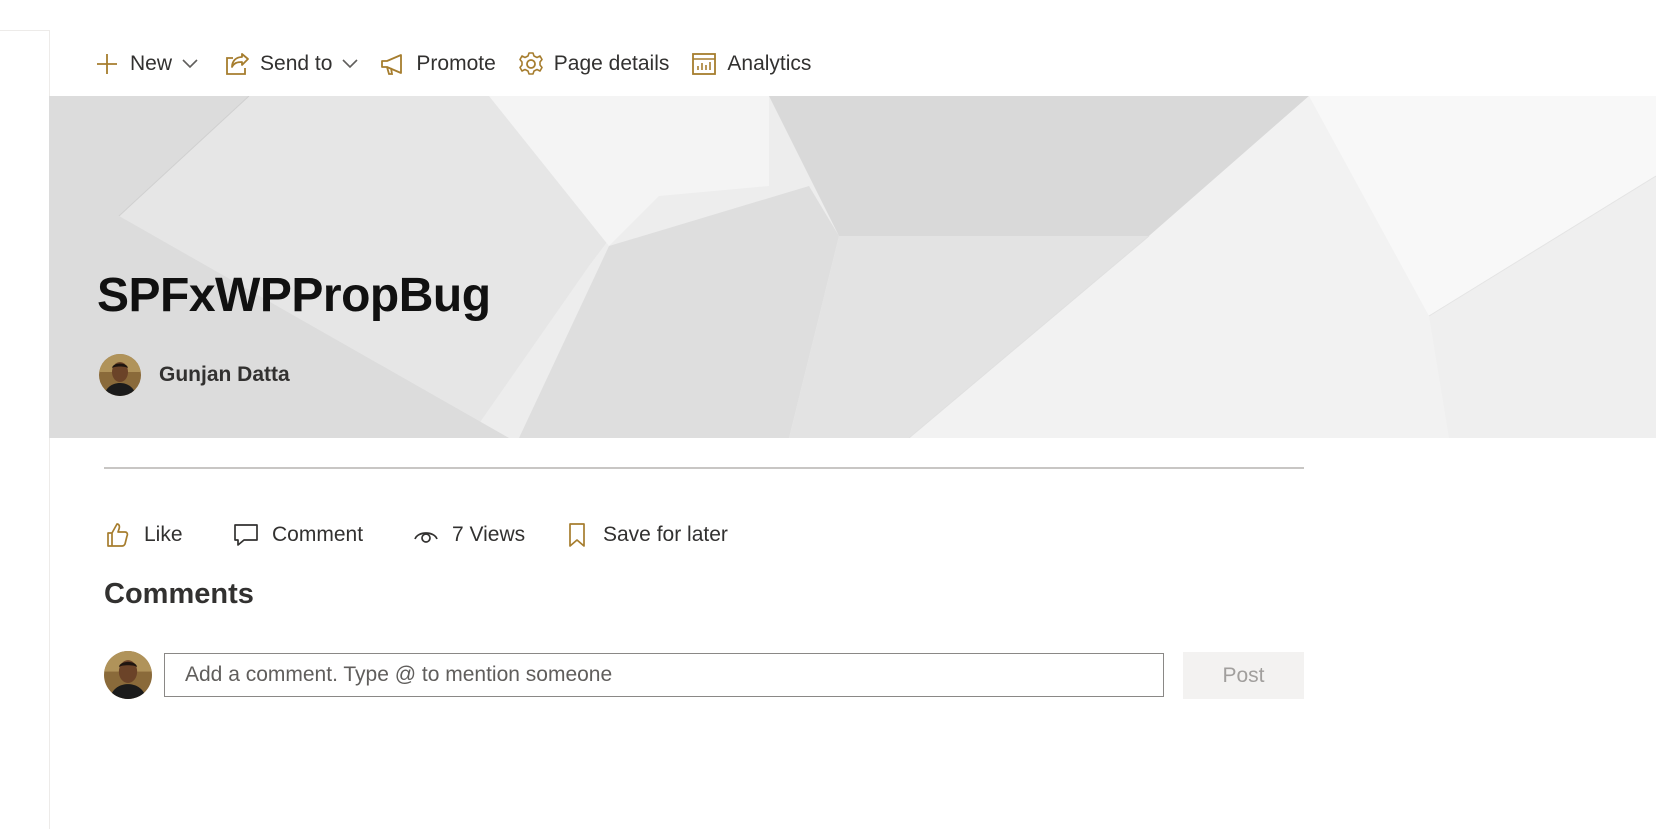 The height and width of the screenshot is (829, 1656). What do you see at coordinates (318, 534) in the screenshot?
I see `comment-label: Comment` at bounding box center [318, 534].